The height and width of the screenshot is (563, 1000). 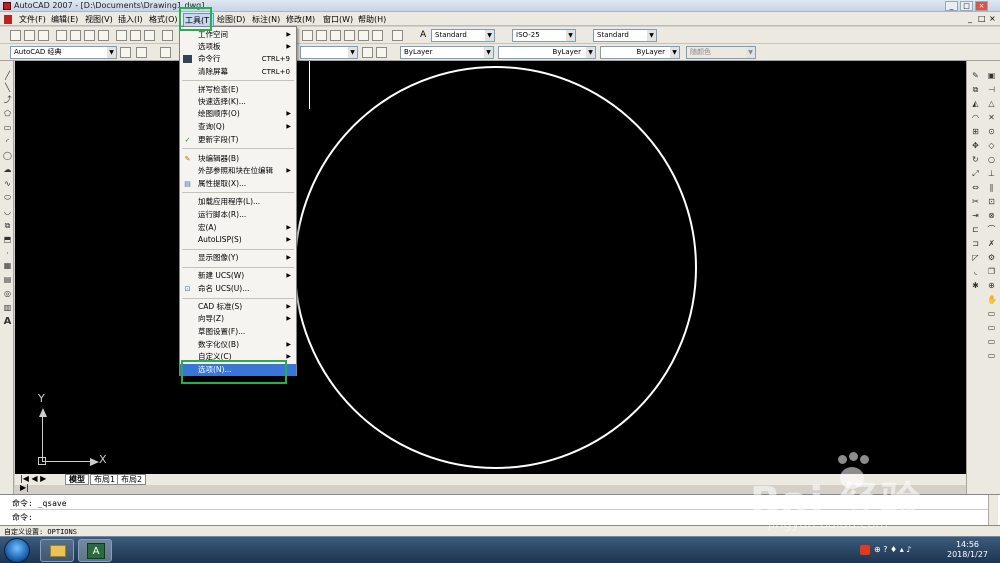 What do you see at coordinates (991, 131) in the screenshot?
I see `snap-center-icon: ⊙` at bounding box center [991, 131].